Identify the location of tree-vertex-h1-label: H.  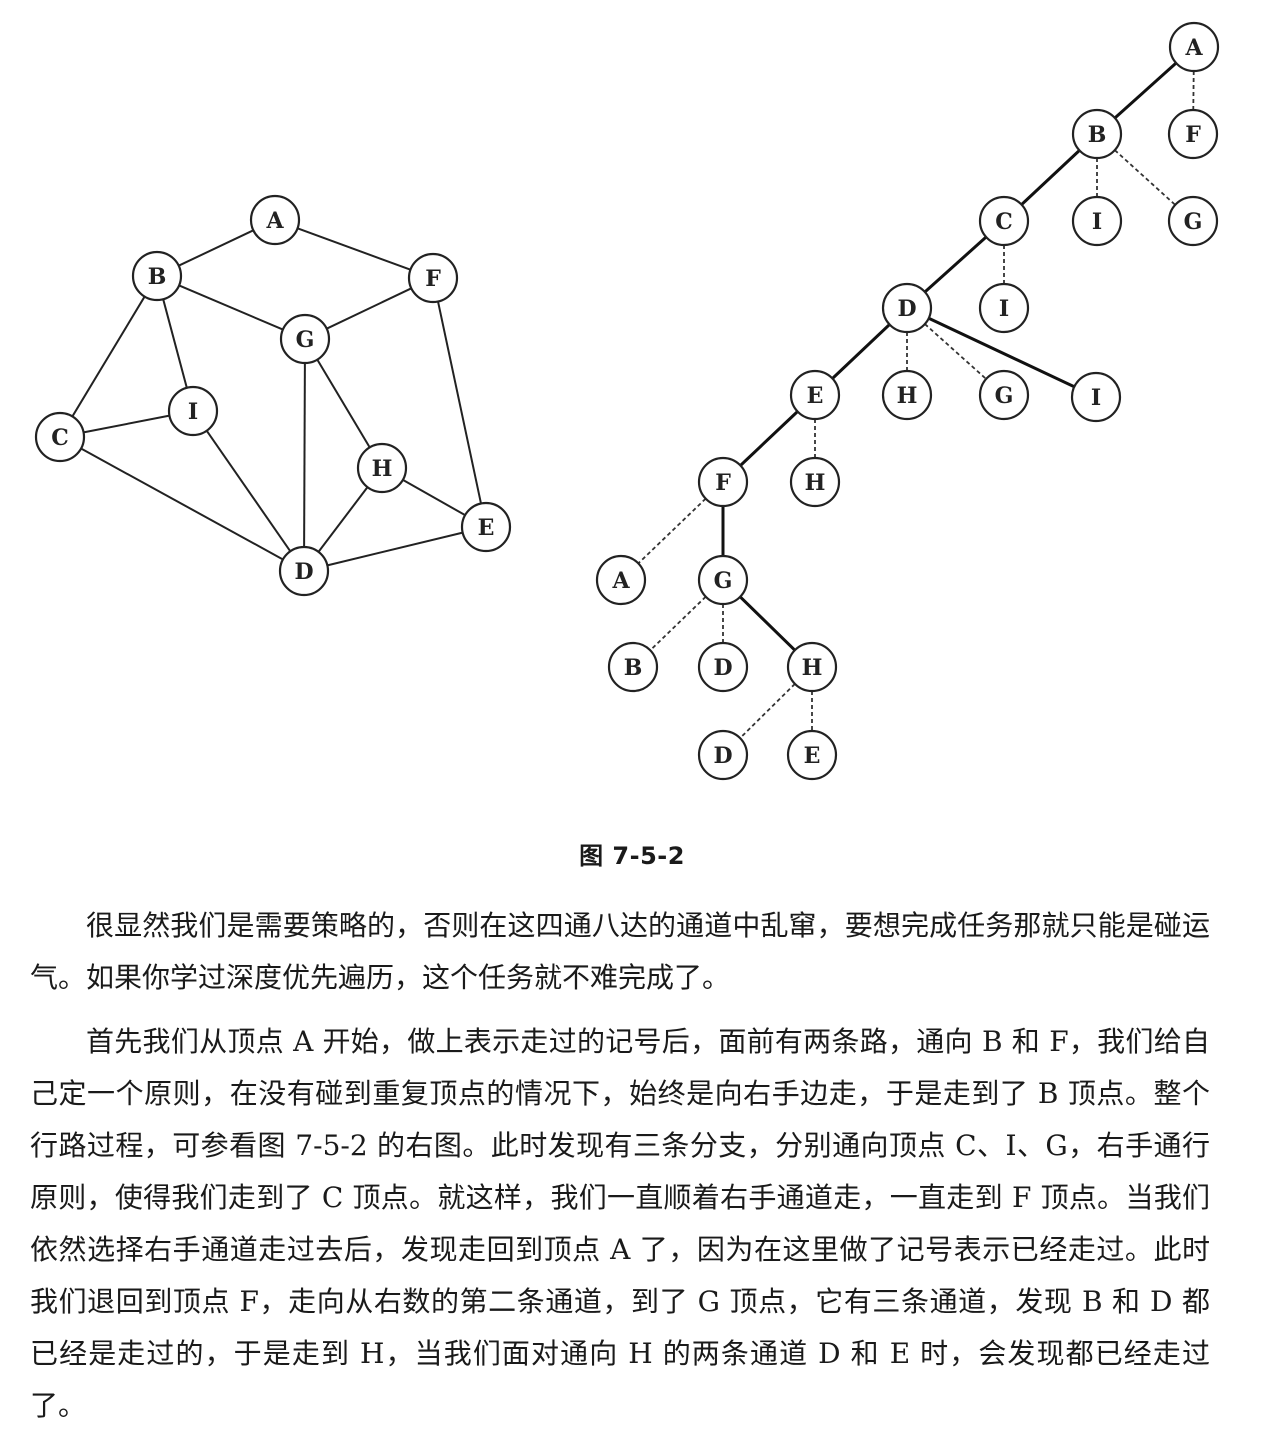
(907, 396).